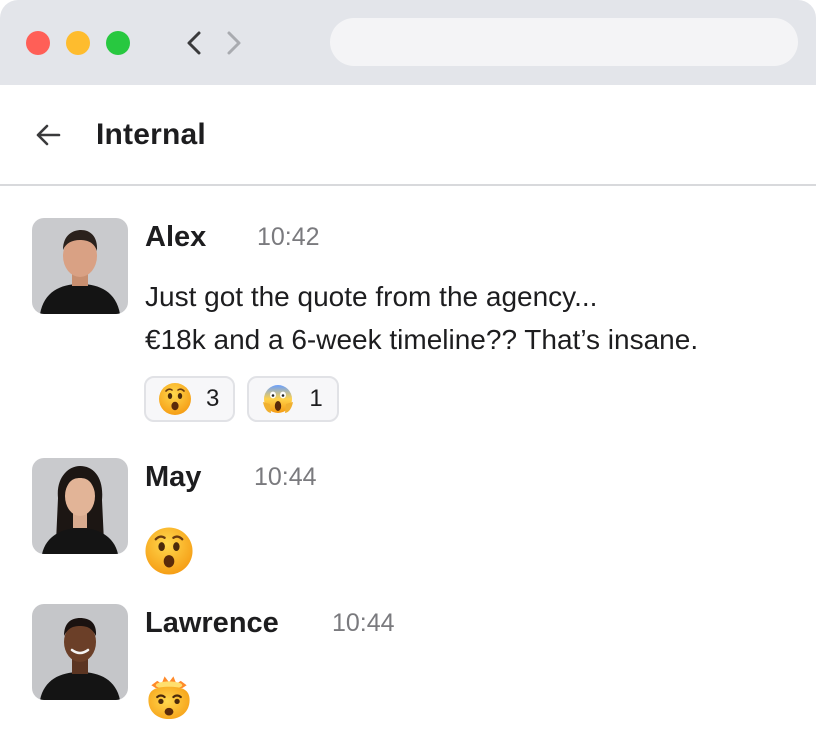 The image size is (816, 756). What do you see at coordinates (38, 43) in the screenshot?
I see `close-window-button` at bounding box center [38, 43].